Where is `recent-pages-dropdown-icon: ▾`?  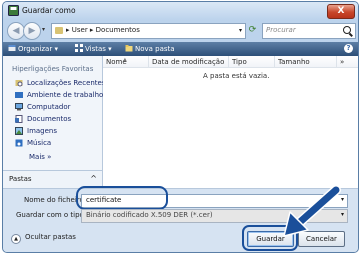 recent-pages-dropdown-icon: ▾ is located at coordinates (43, 29).